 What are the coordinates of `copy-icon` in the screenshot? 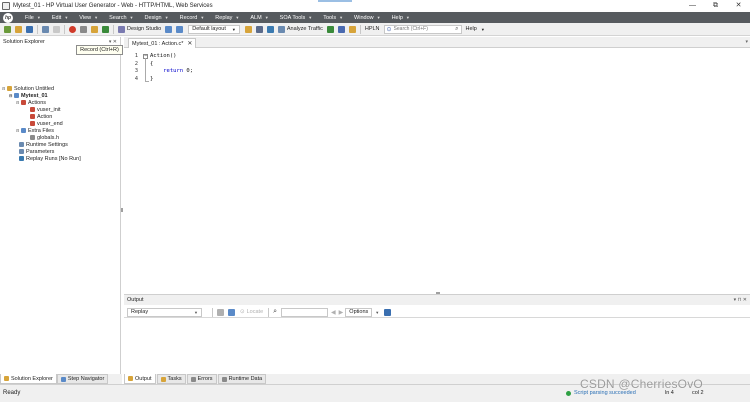 It's located at (231, 312).